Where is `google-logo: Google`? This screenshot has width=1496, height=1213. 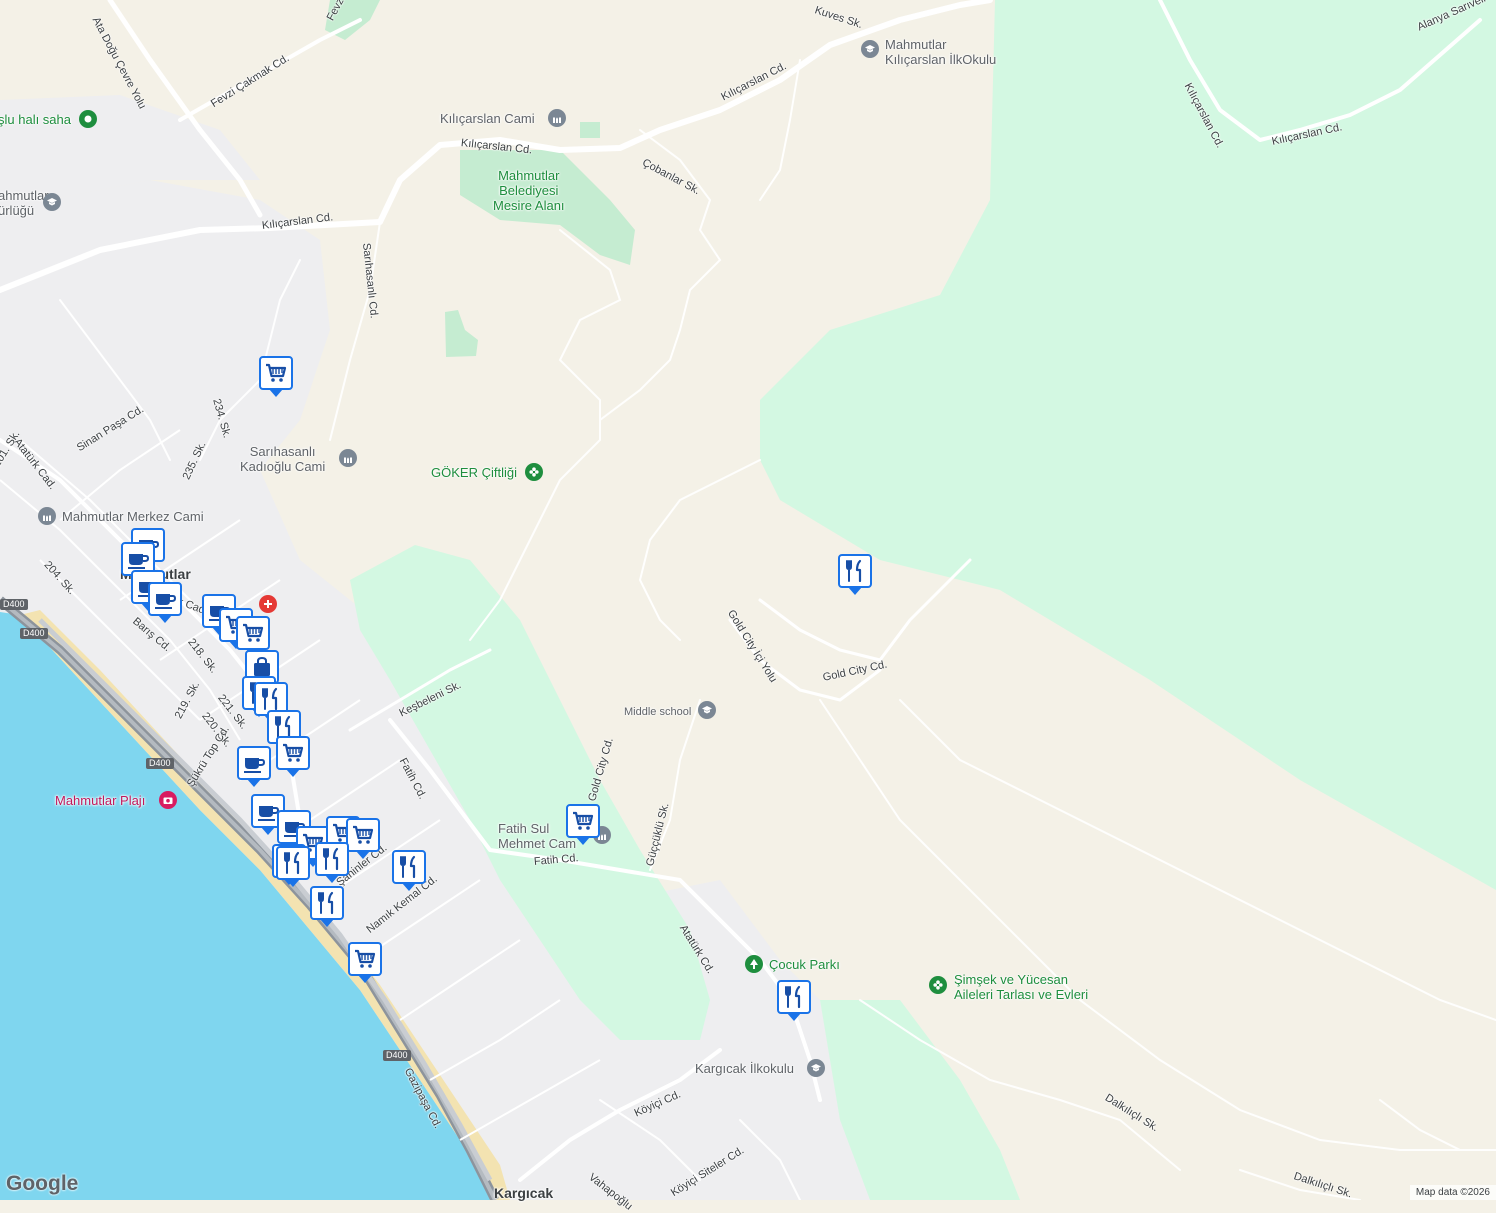 google-logo: Google is located at coordinates (42, 1183).